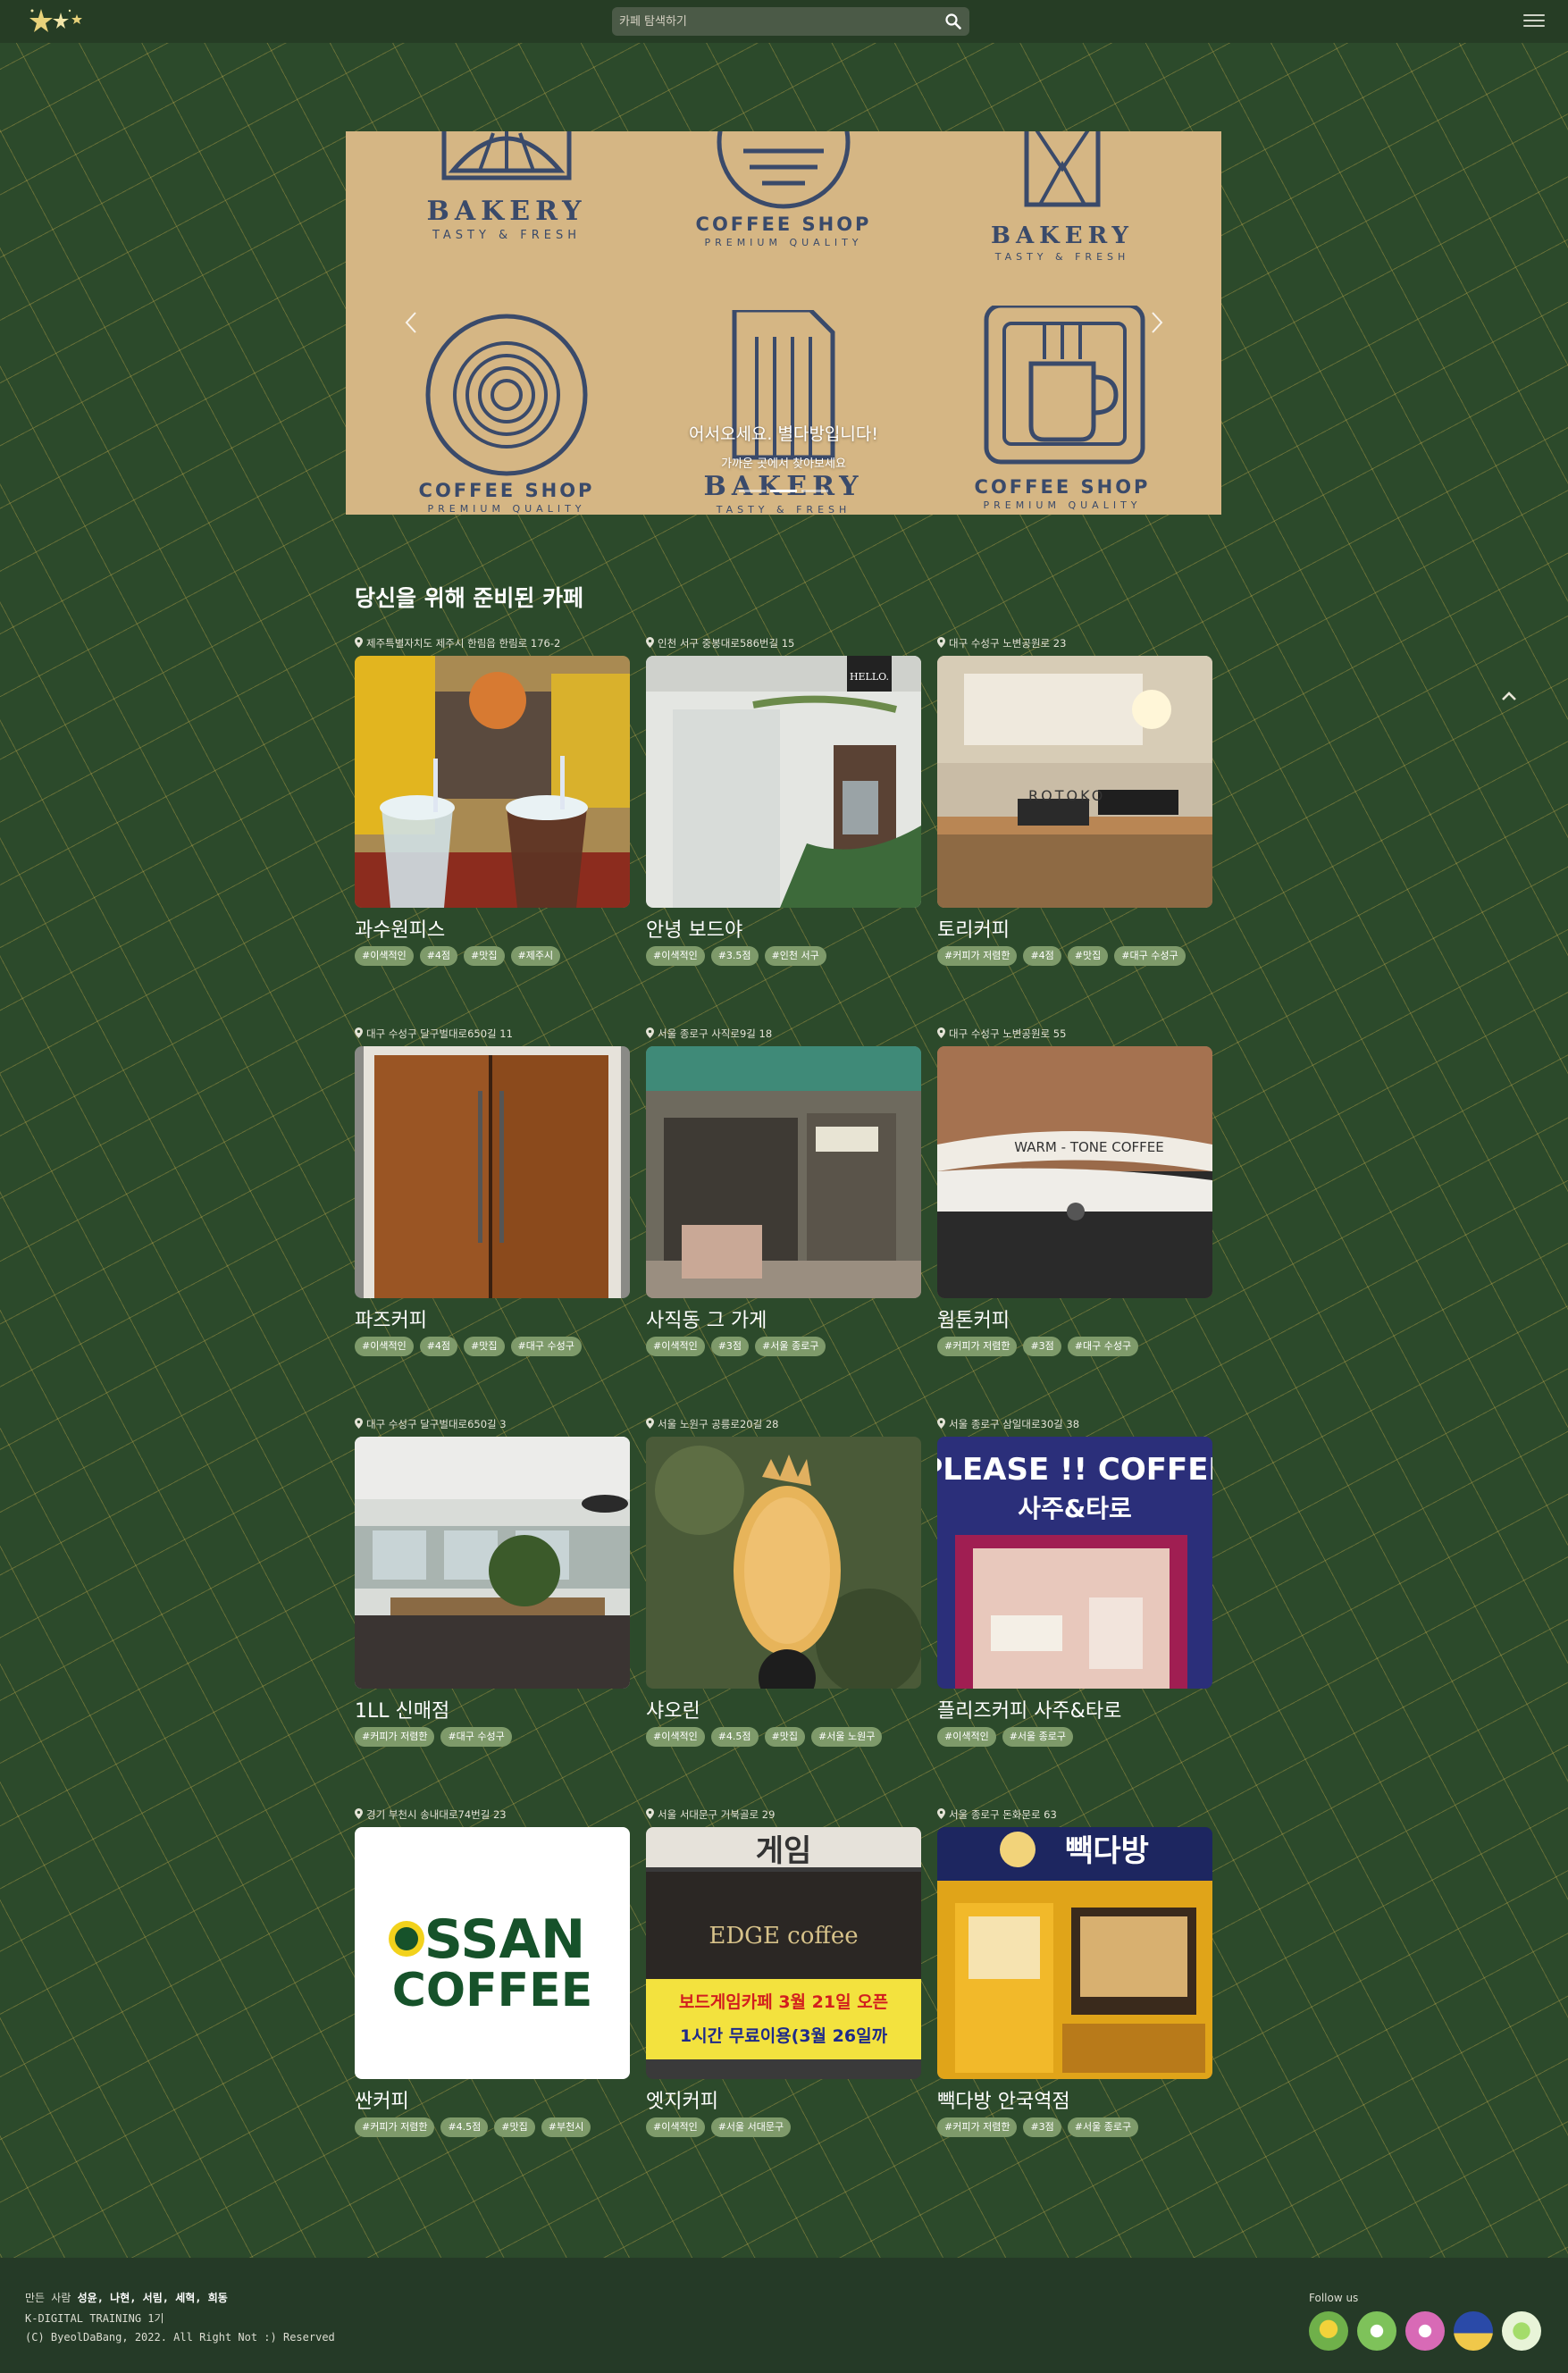 This screenshot has height=2373, width=1568. What do you see at coordinates (673, 1709) in the screenshot?
I see `cafe-name: 샤오린` at bounding box center [673, 1709].